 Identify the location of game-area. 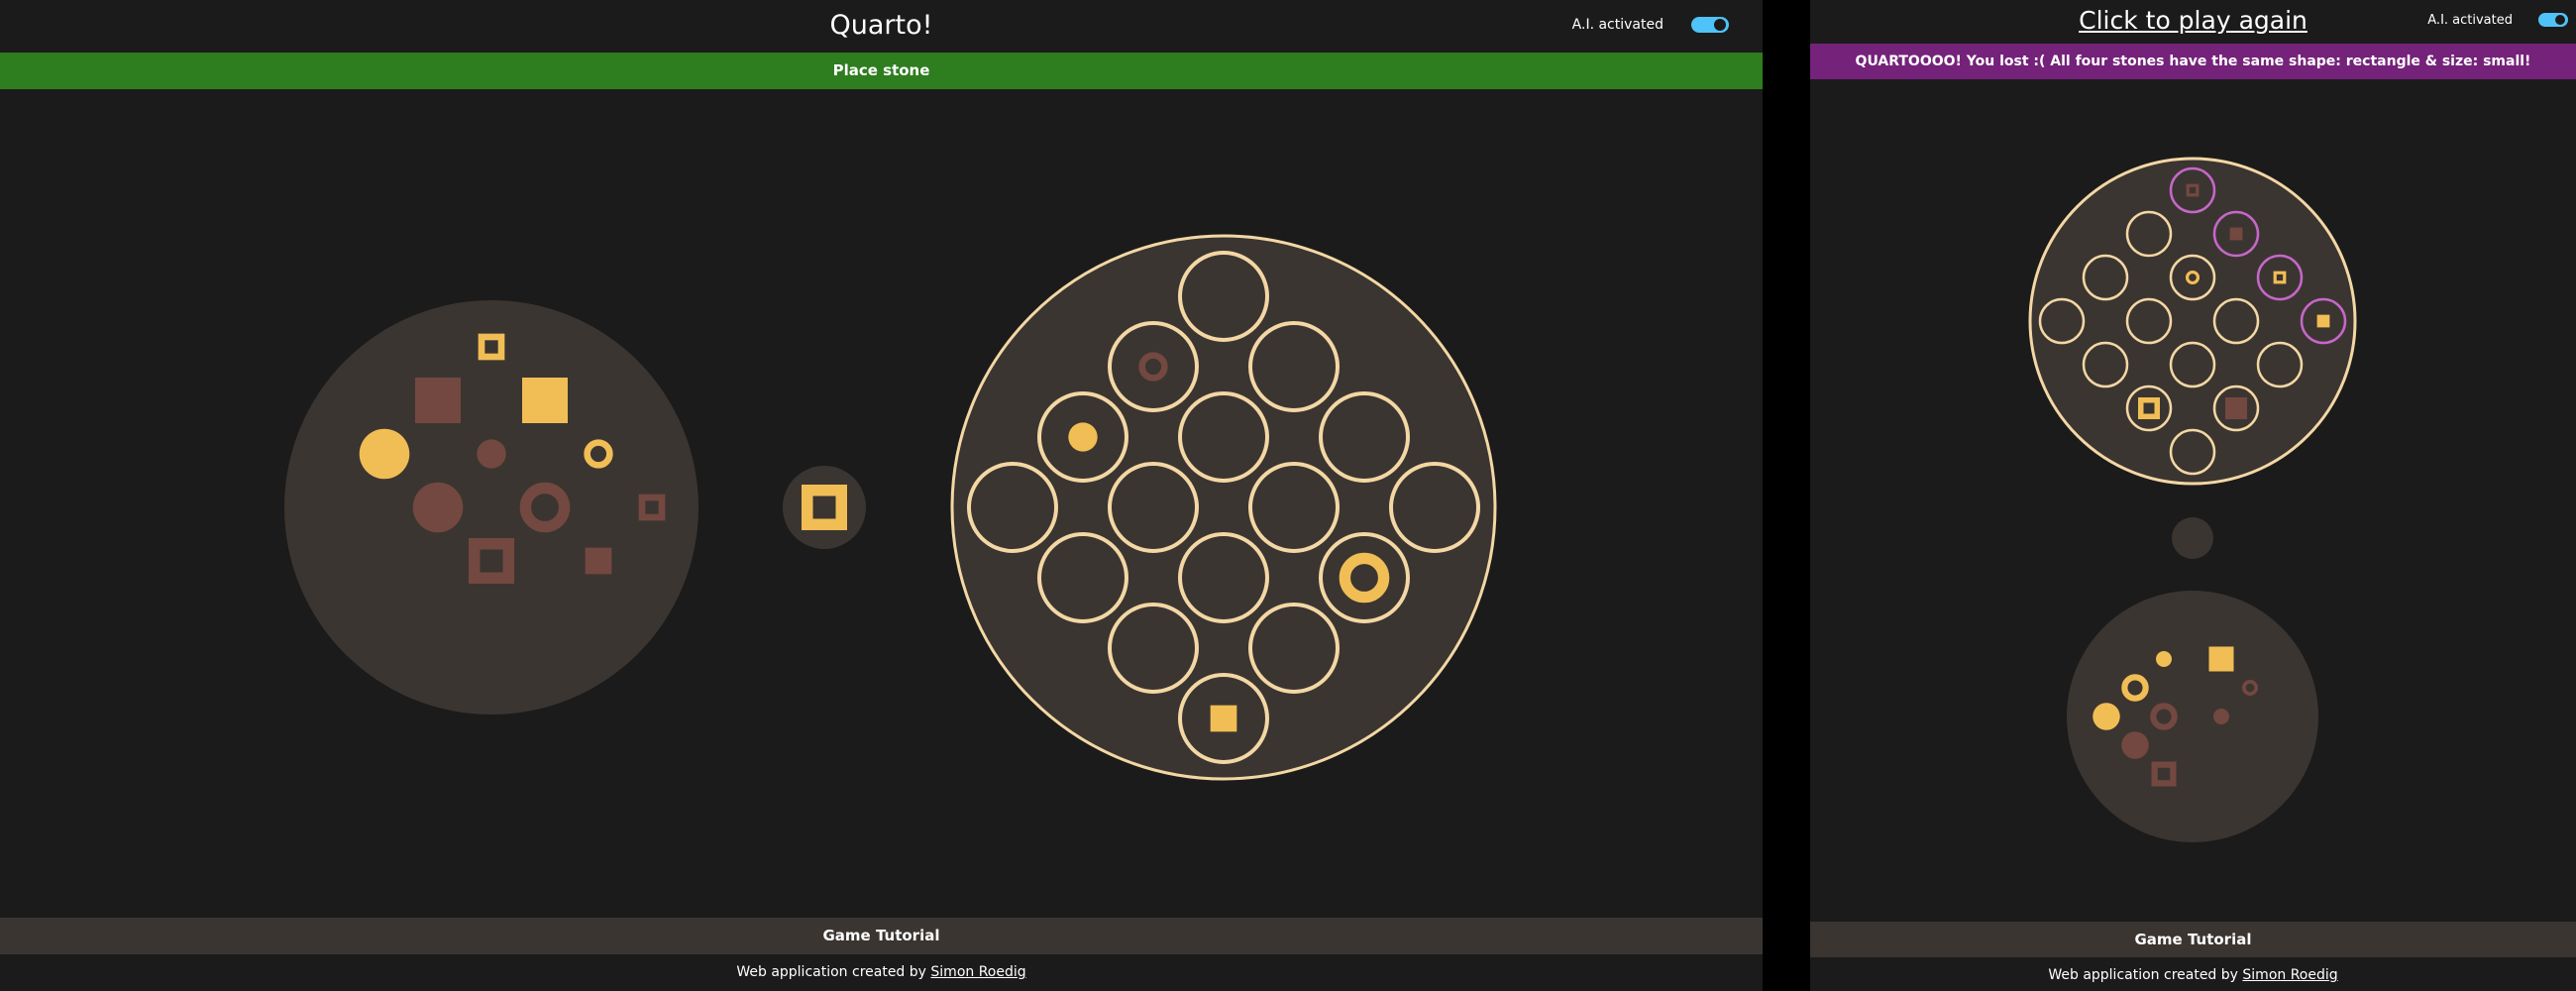
(2193, 499).